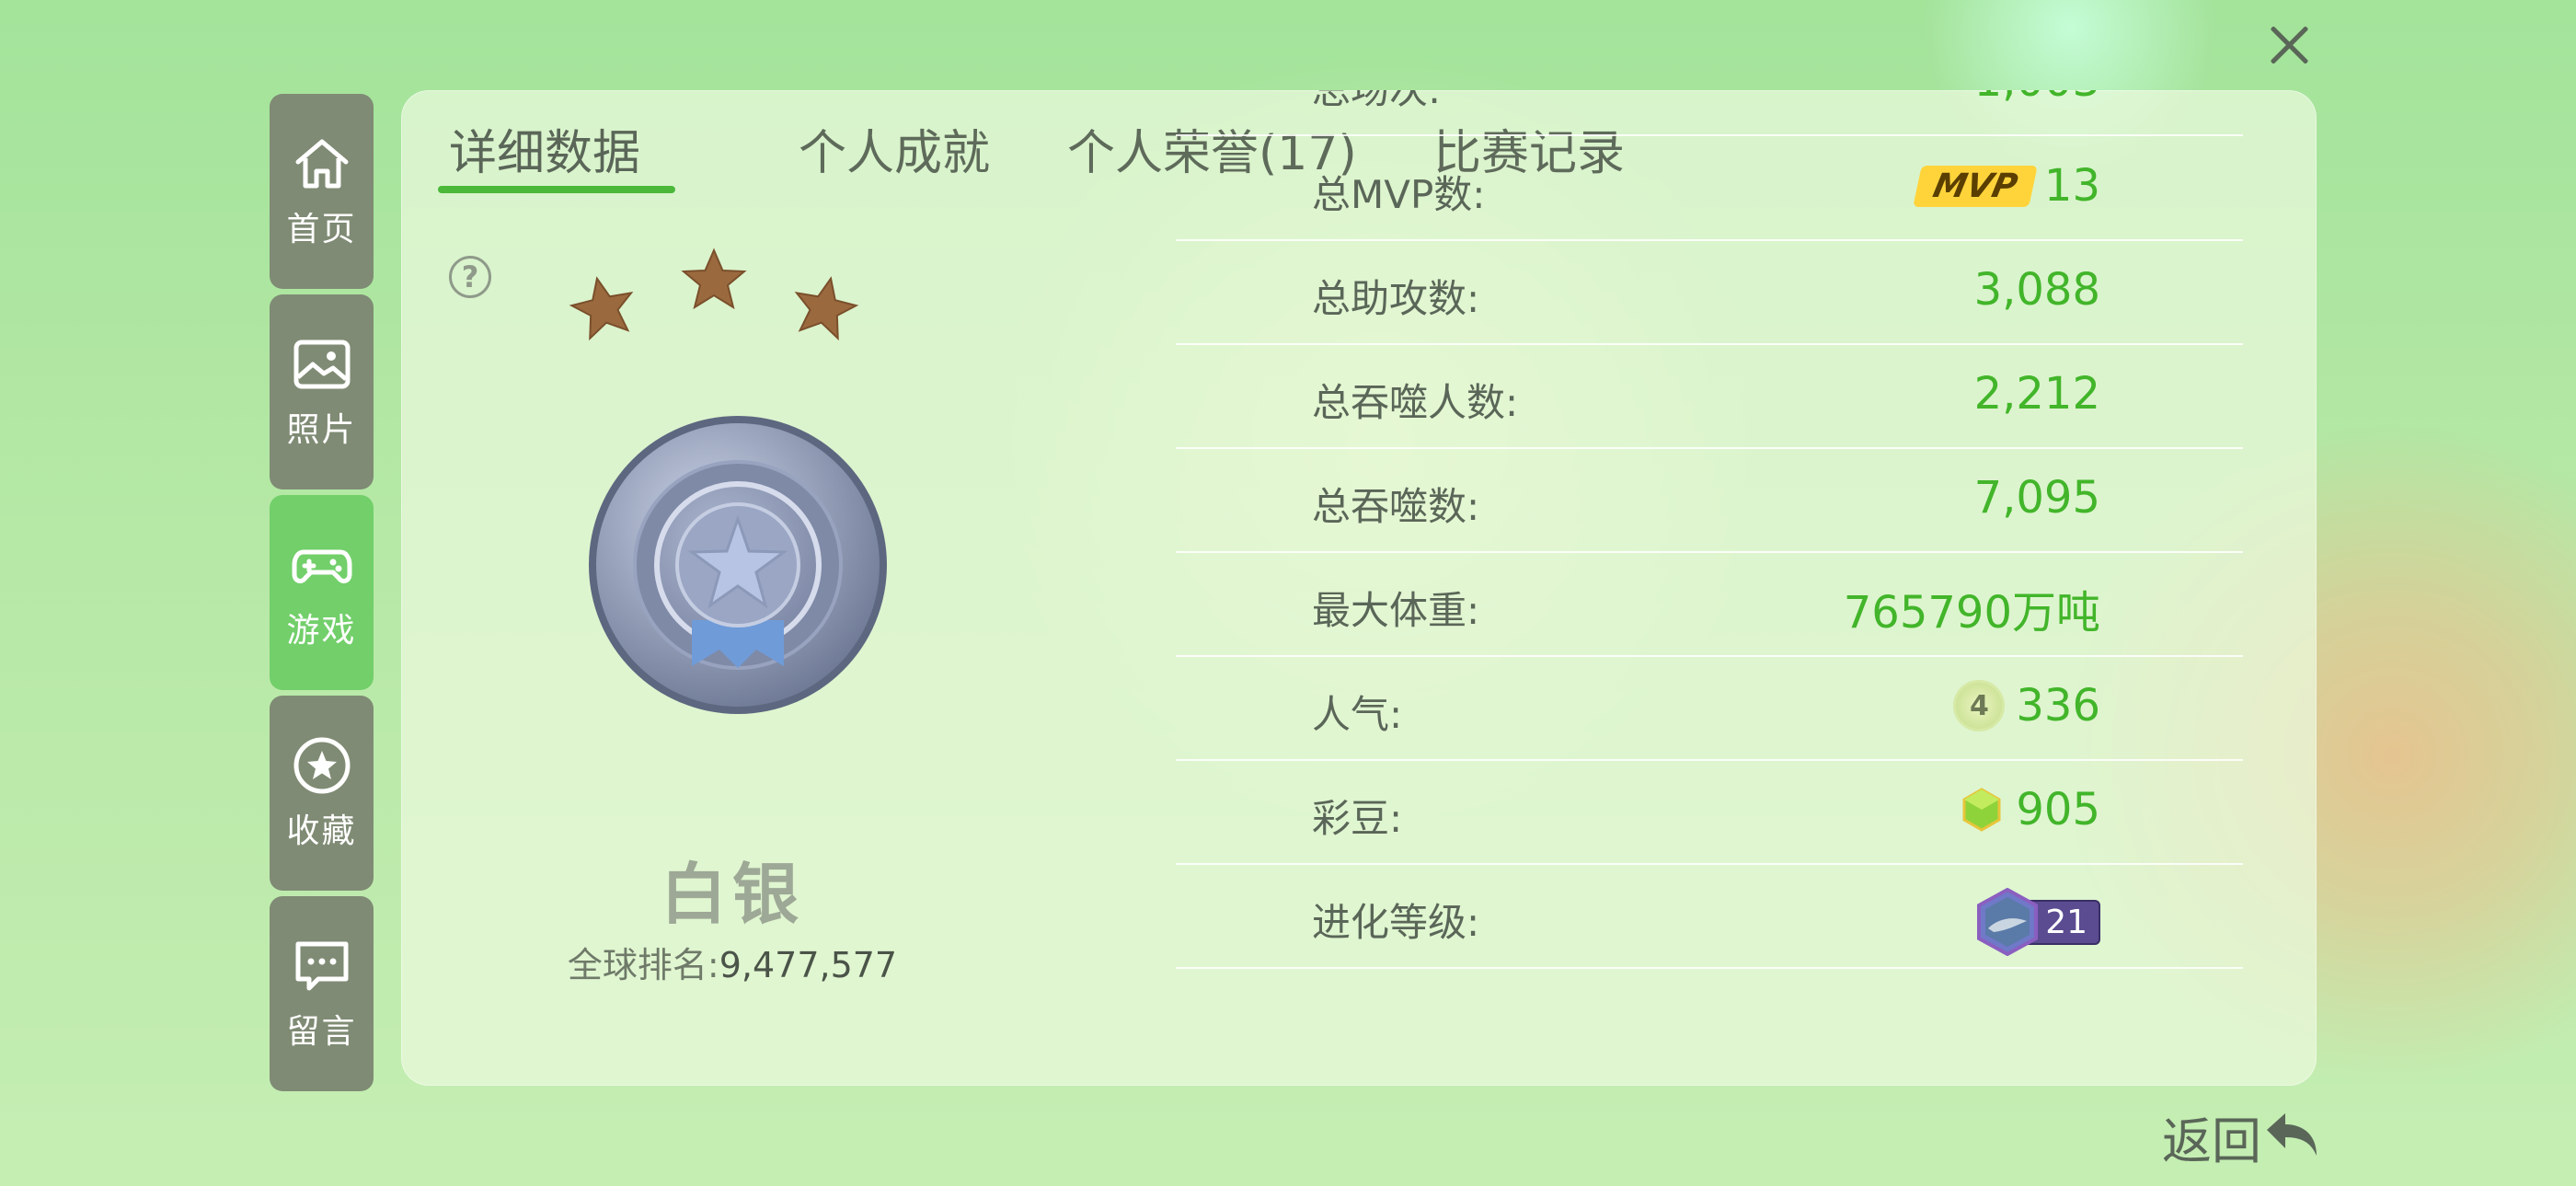 This screenshot has height=1186, width=2576. Describe the element at coordinates (2037, 98) in the screenshot. I see `stat-value: 1,003` at that location.